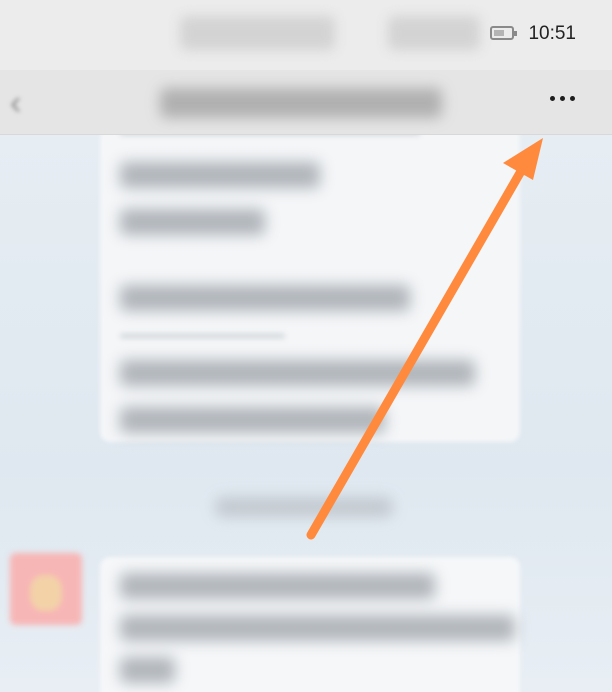  What do you see at coordinates (562, 98) in the screenshot?
I see `more-icon` at bounding box center [562, 98].